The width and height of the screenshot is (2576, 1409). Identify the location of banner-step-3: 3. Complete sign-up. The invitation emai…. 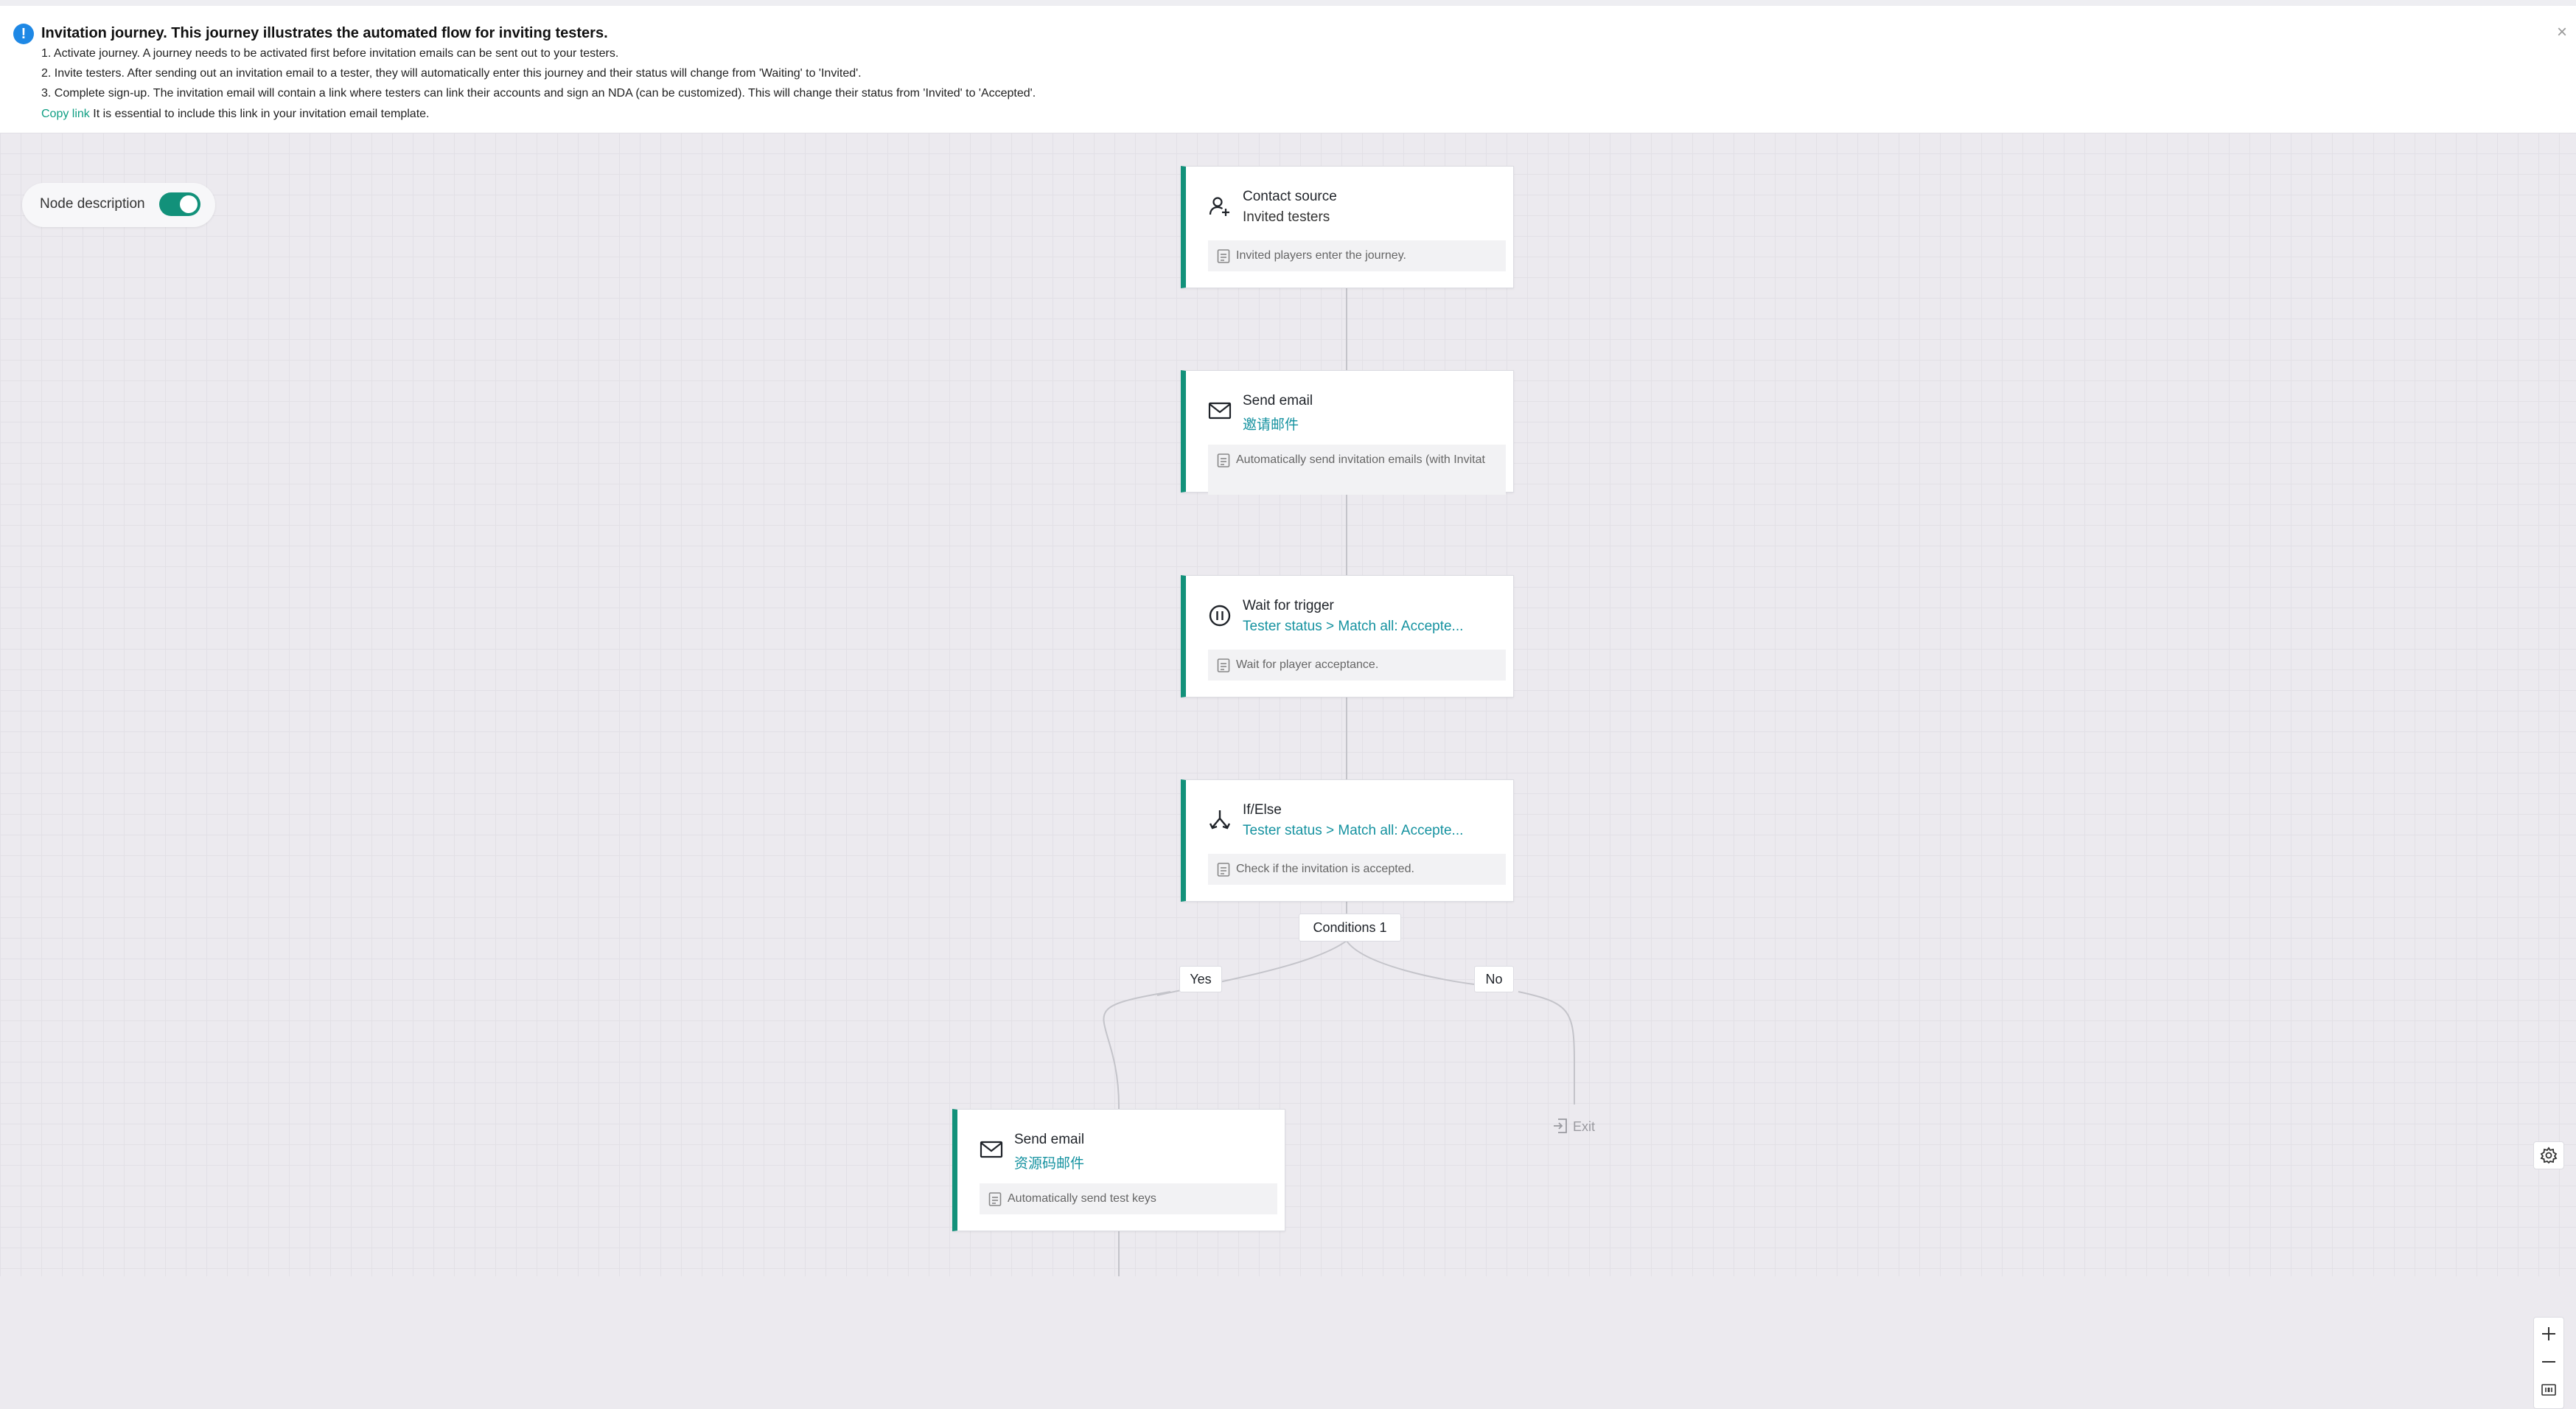
(538, 93).